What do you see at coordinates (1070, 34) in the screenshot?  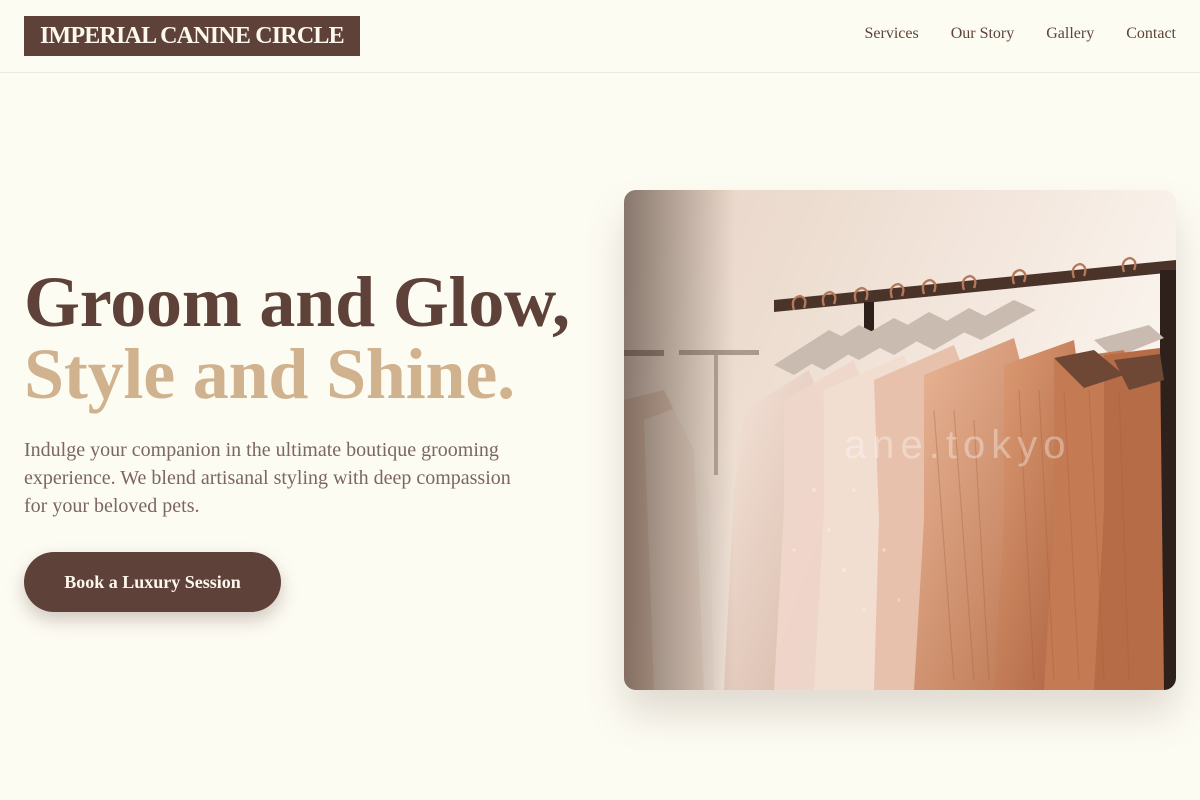 I see `nav-link-gallery: Gallery` at bounding box center [1070, 34].